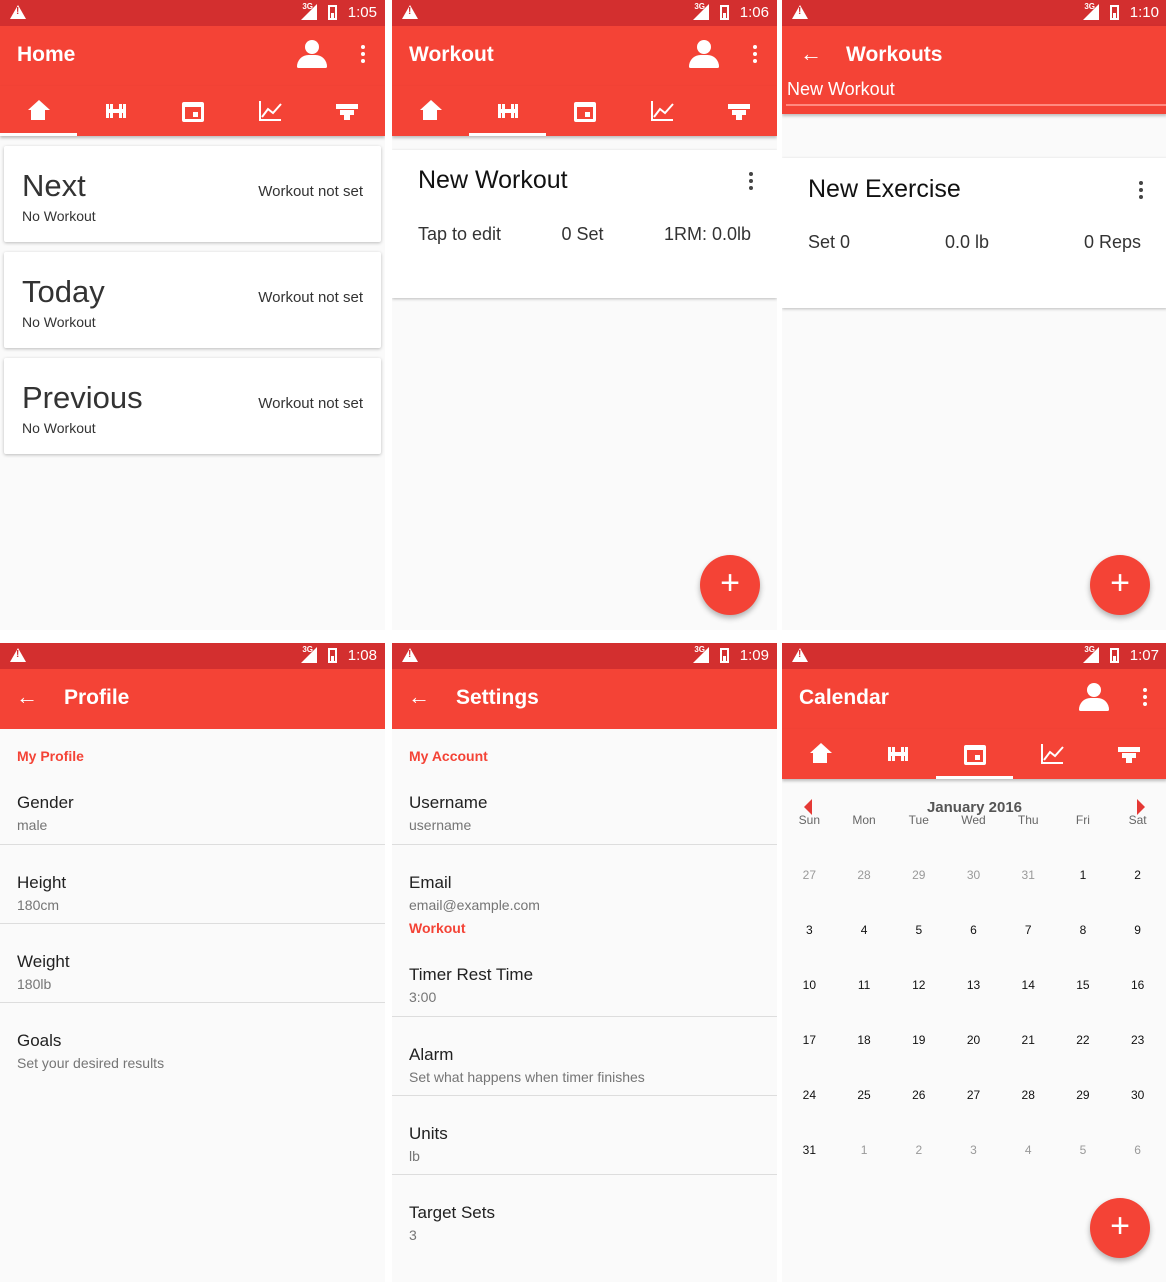  What do you see at coordinates (1137, 1000) in the screenshot?
I see `calendar-day: 16` at bounding box center [1137, 1000].